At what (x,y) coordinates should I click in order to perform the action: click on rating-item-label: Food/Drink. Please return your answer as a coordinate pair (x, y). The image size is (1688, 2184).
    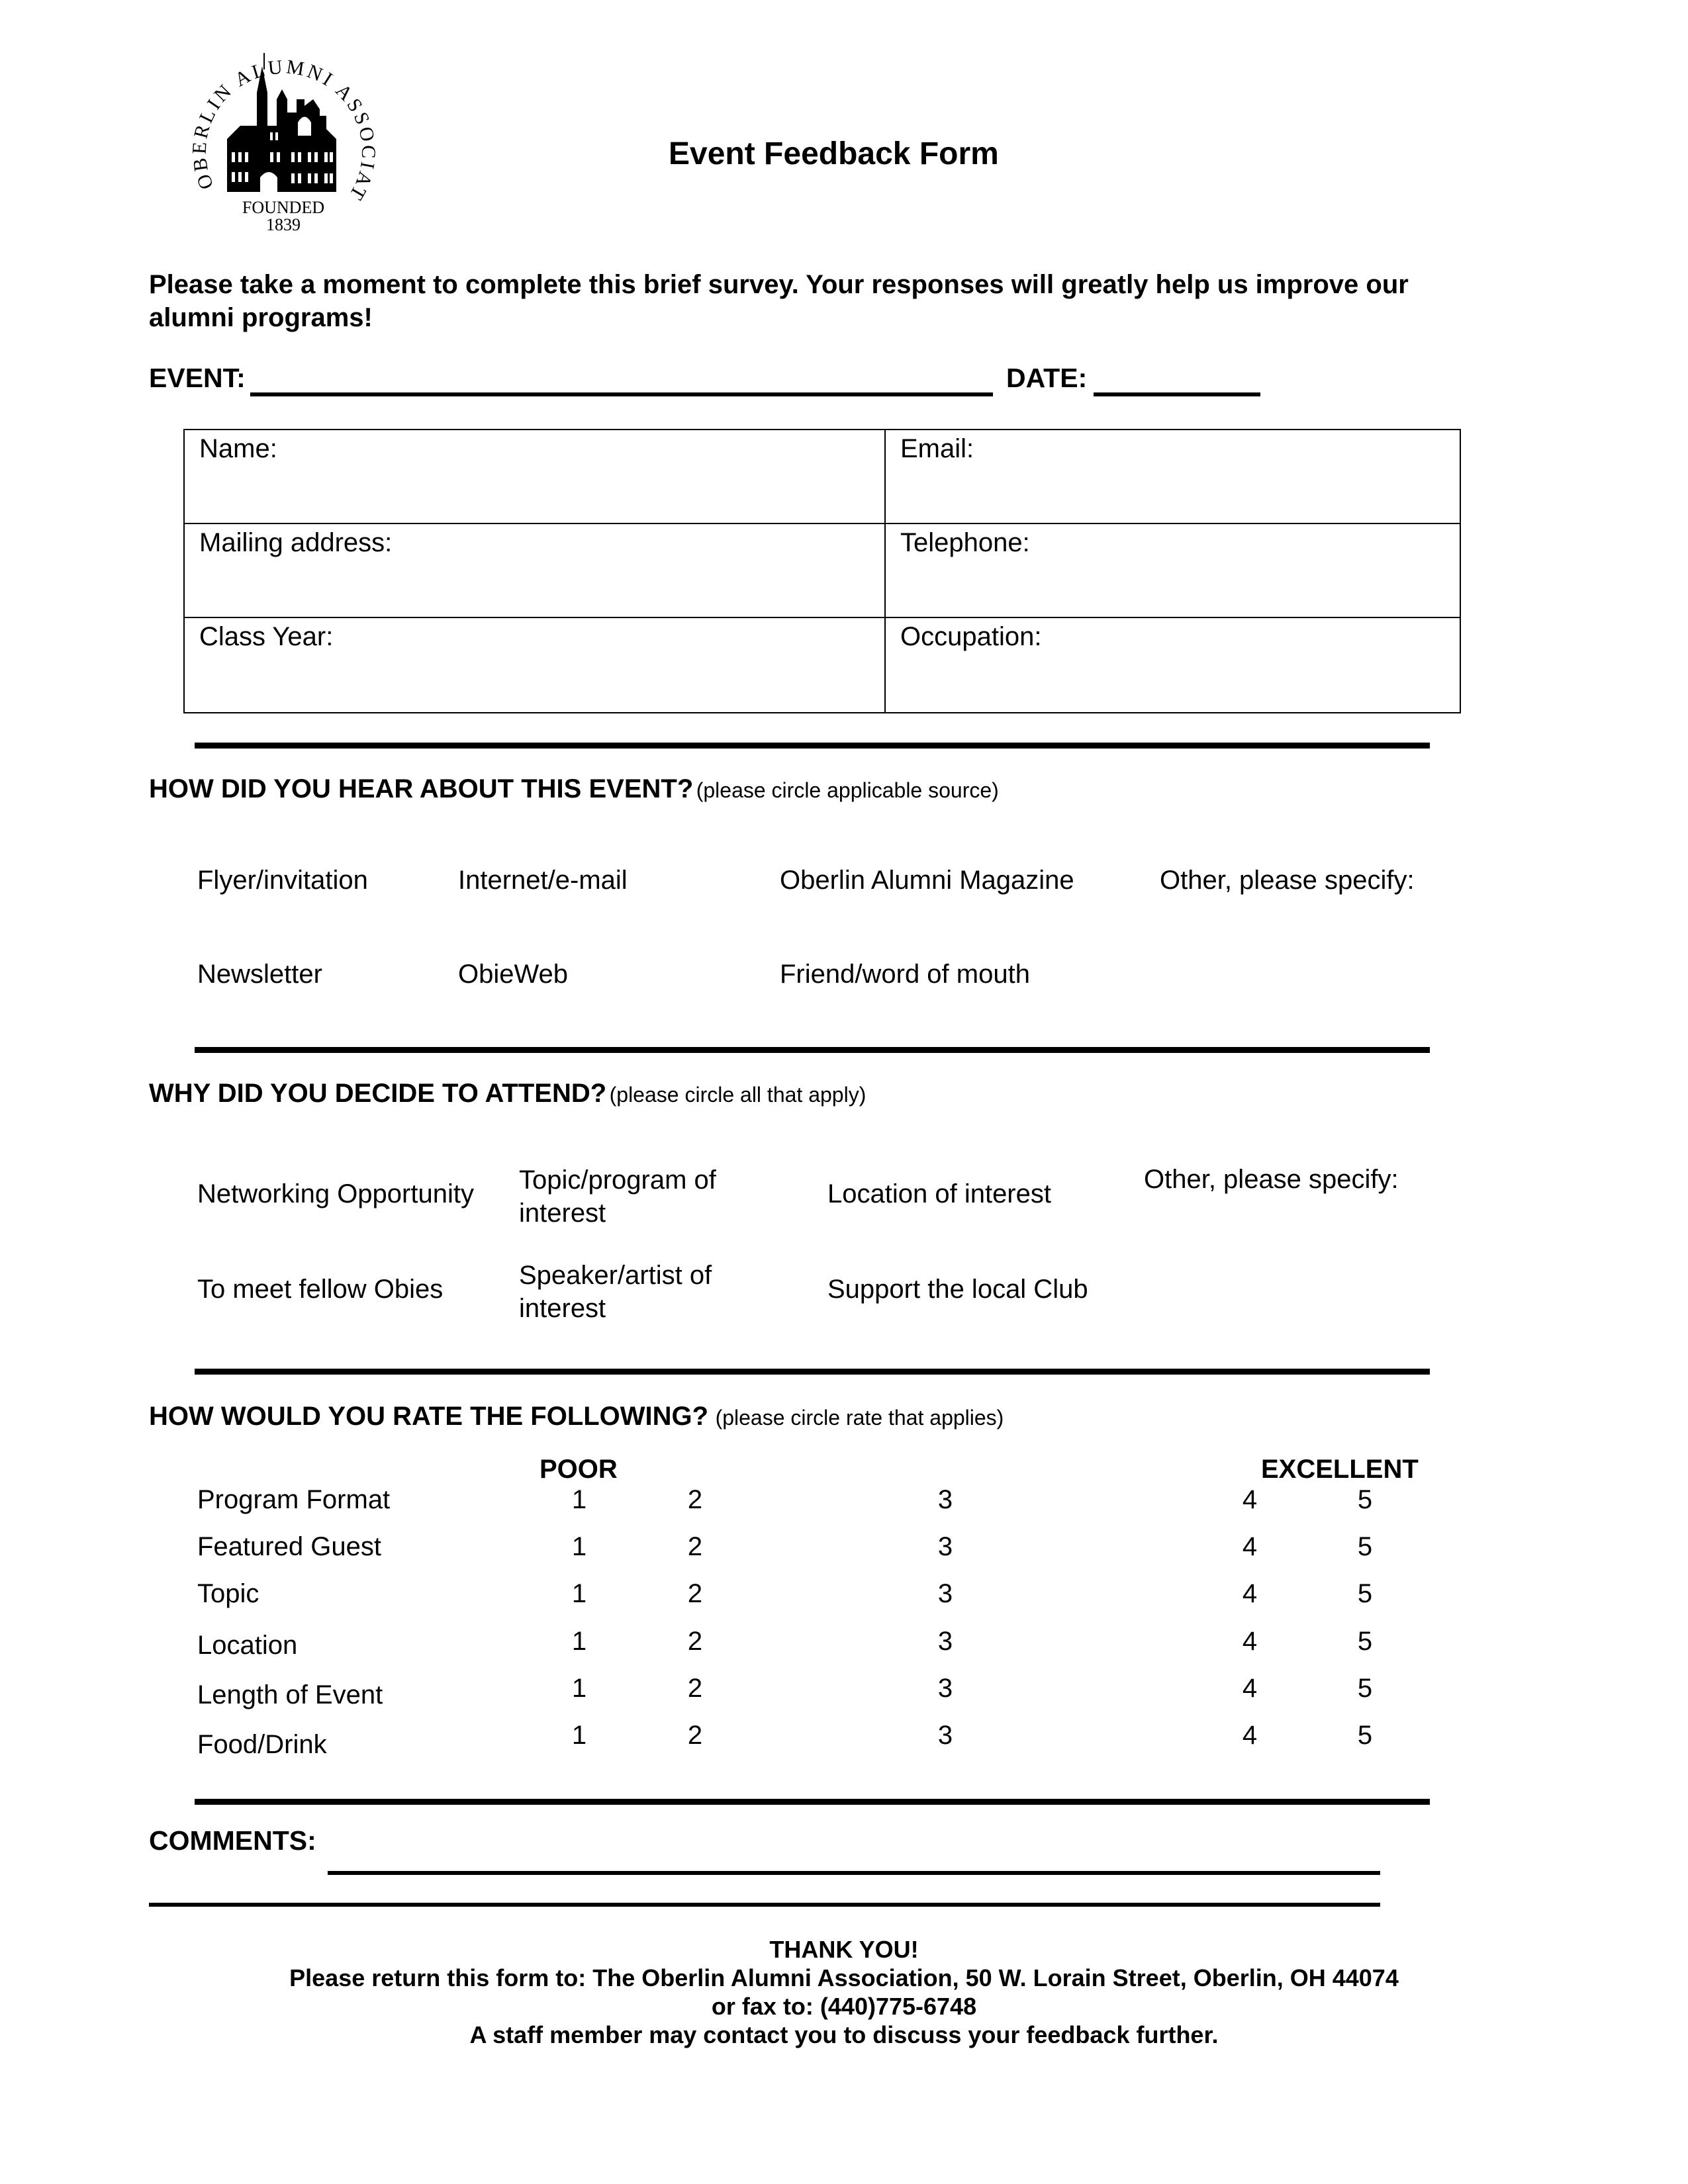
    Looking at the image, I should click on (262, 1744).